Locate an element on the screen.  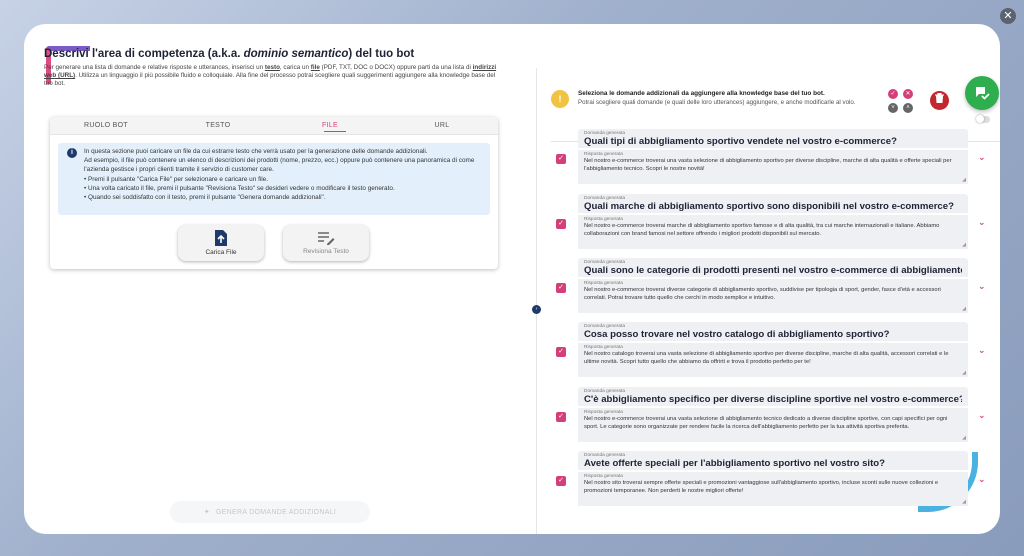
trash-icon is located at coordinates (939, 98).